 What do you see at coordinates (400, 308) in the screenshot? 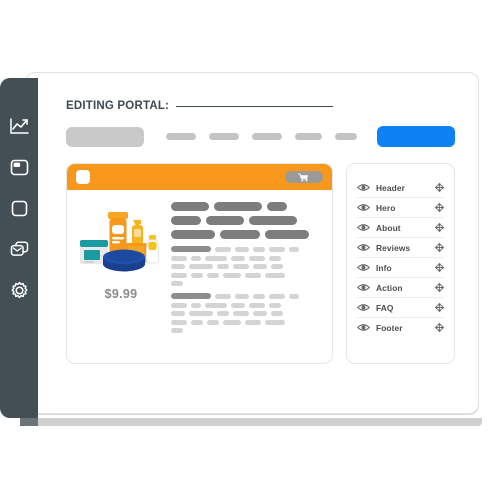
I see `sidebar-item-faq: FAQ` at bounding box center [400, 308].